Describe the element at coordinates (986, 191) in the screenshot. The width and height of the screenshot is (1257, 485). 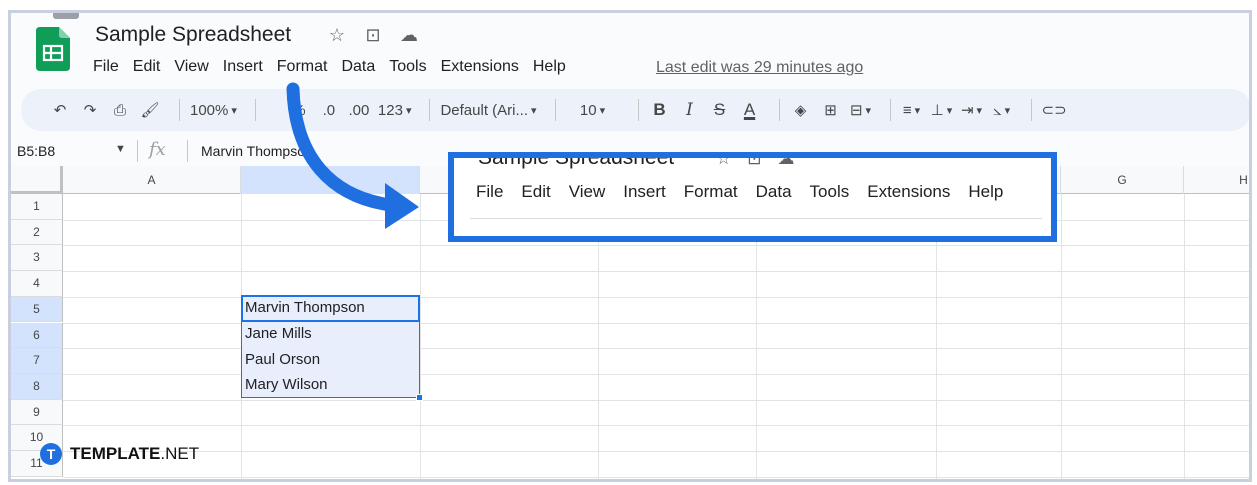
I see `callout-menu-help: Help` at that location.